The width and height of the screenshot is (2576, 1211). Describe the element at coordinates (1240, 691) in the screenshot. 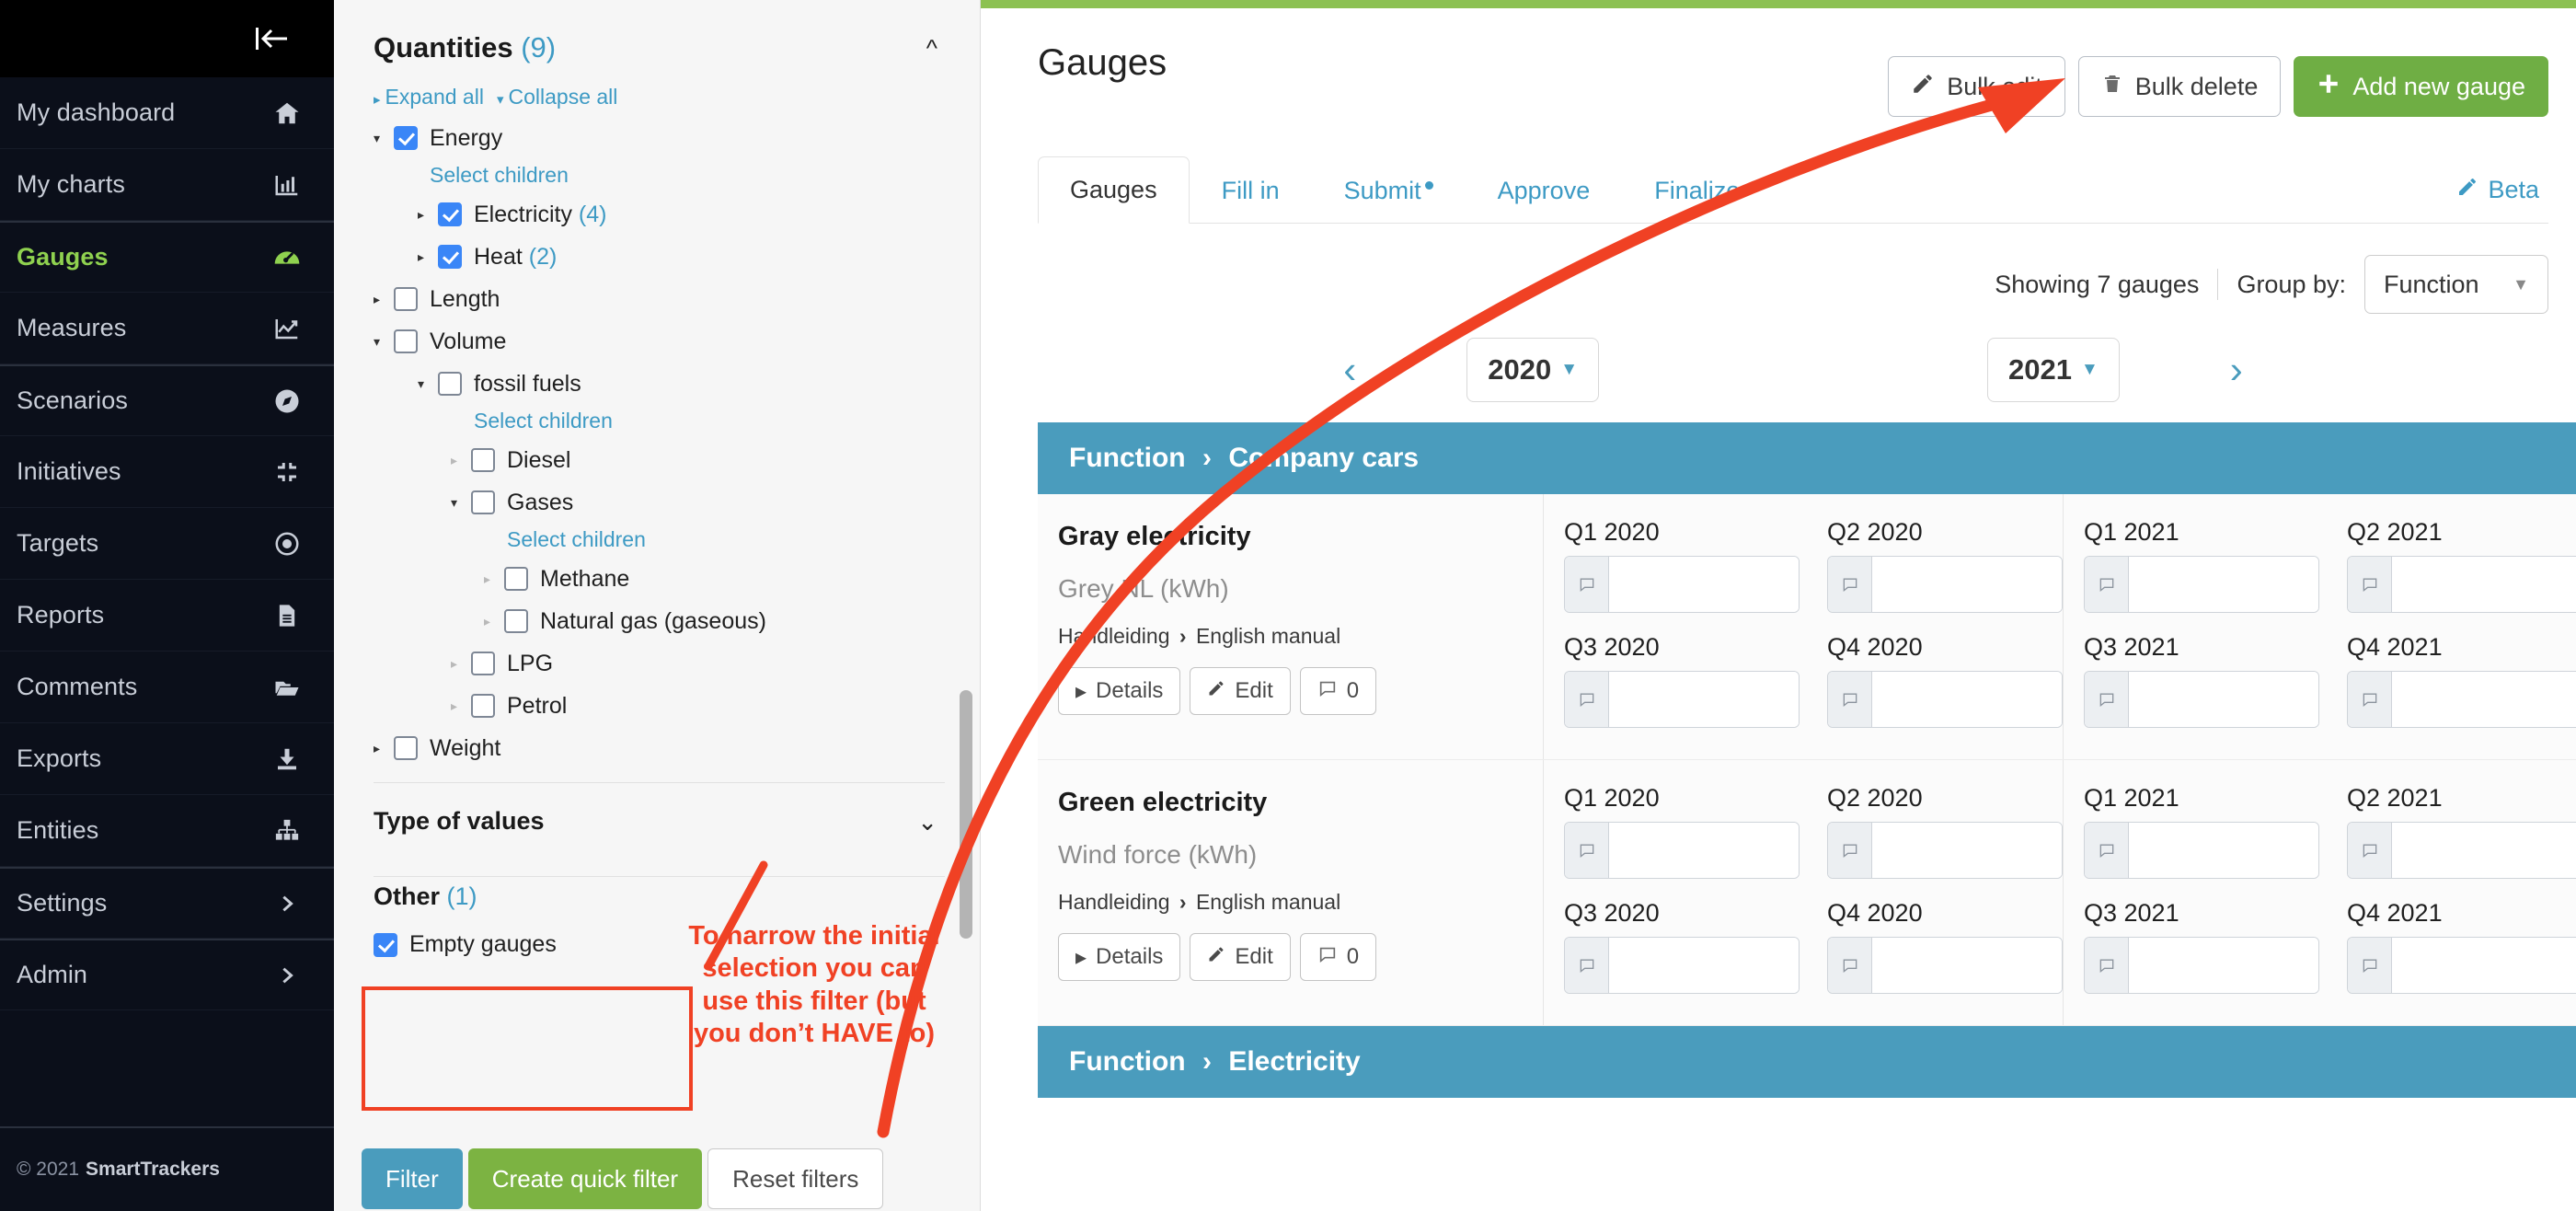

I see `edit-button: Edit` at that location.